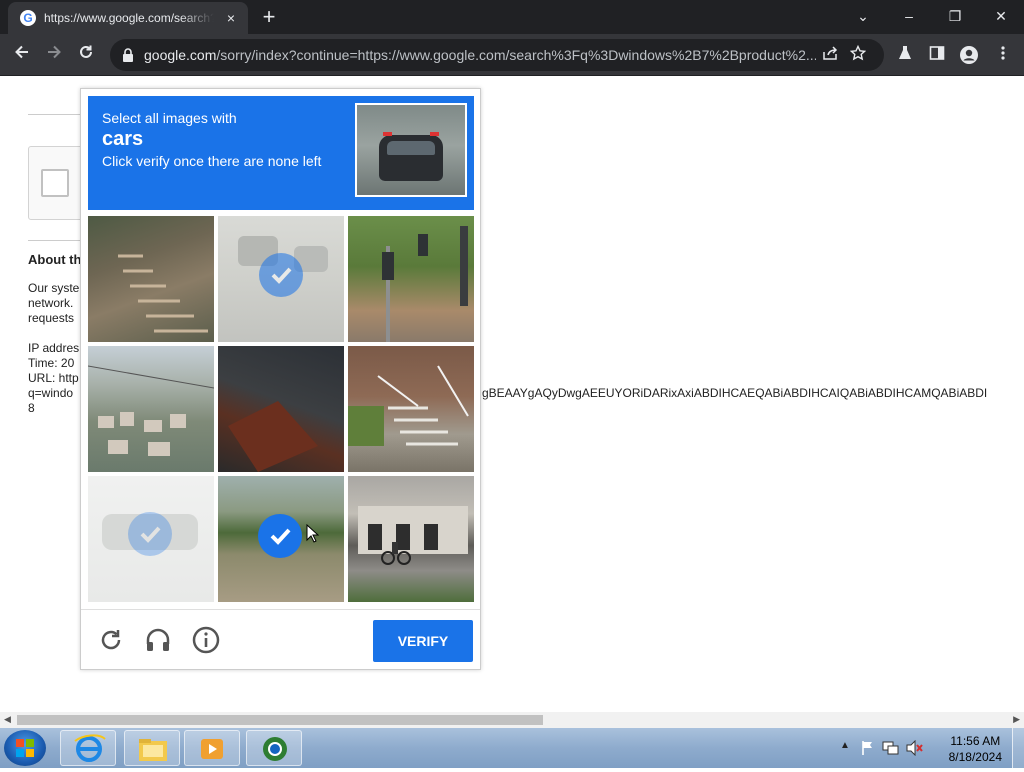 This screenshot has width=1024, height=772. Describe the element at coordinates (152, 748) in the screenshot. I see `file-explorer-taskbar-icon` at that location.